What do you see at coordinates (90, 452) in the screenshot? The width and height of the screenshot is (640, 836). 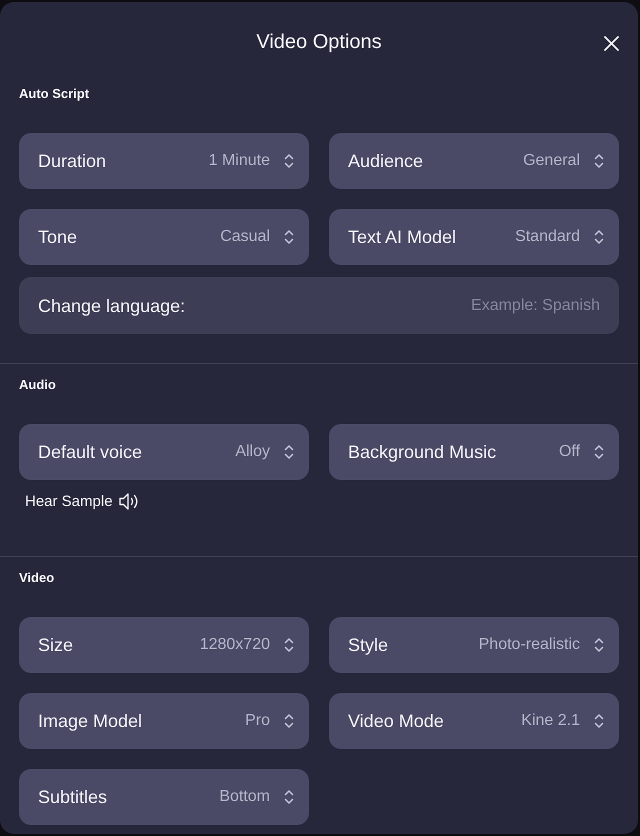 I see `field-label: Default voice` at bounding box center [90, 452].